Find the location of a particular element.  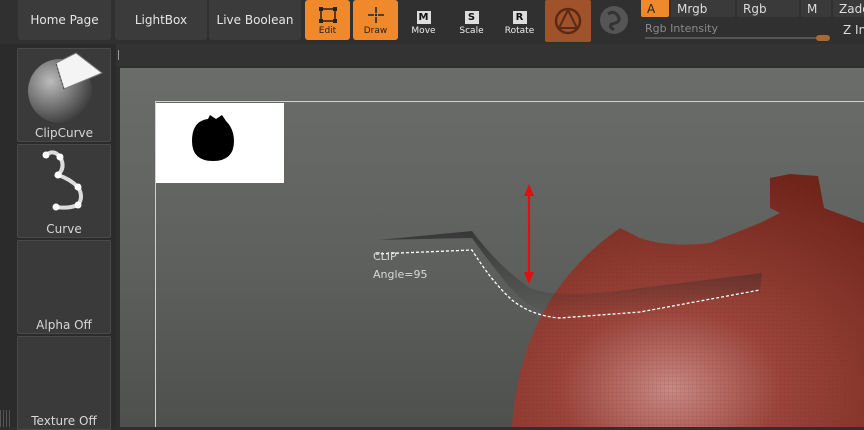

a-mode-toggle: A is located at coordinates (655, 8).